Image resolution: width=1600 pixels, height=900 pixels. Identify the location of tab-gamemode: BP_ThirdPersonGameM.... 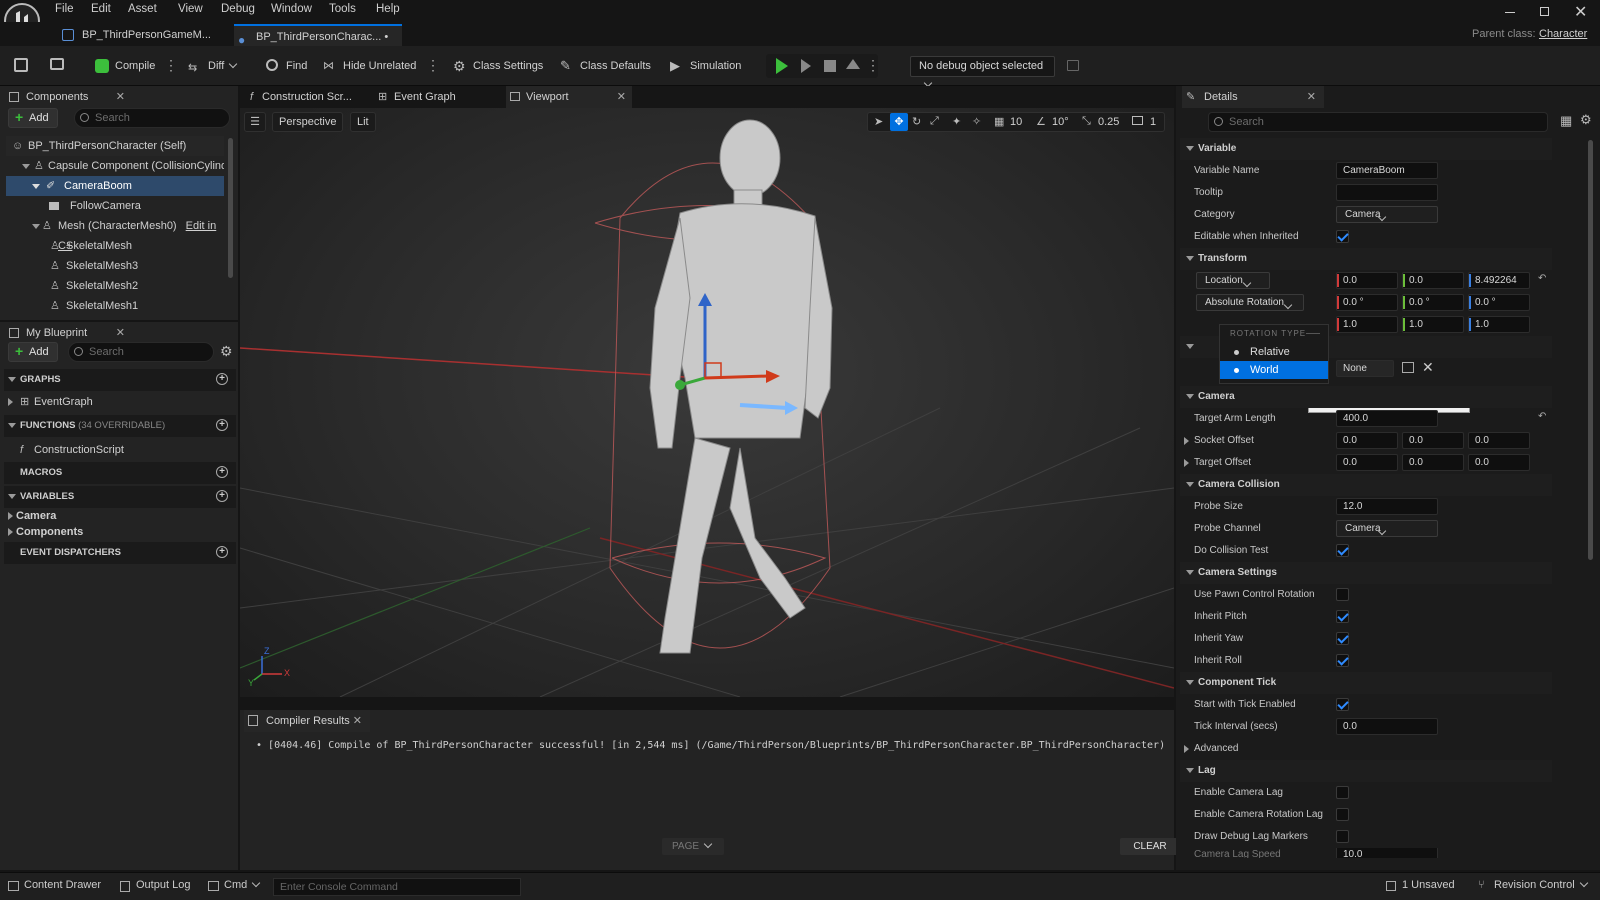
(145, 35).